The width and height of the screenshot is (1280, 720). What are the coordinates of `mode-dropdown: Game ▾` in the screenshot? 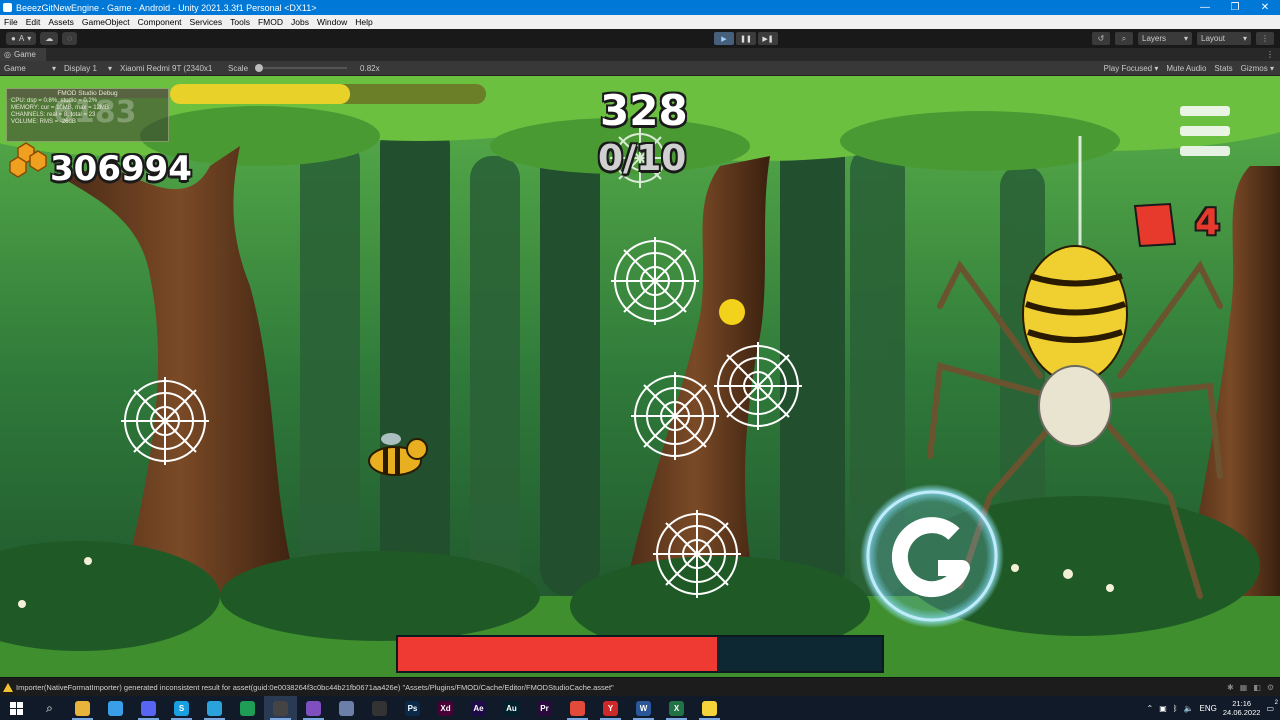 It's located at (30, 68).